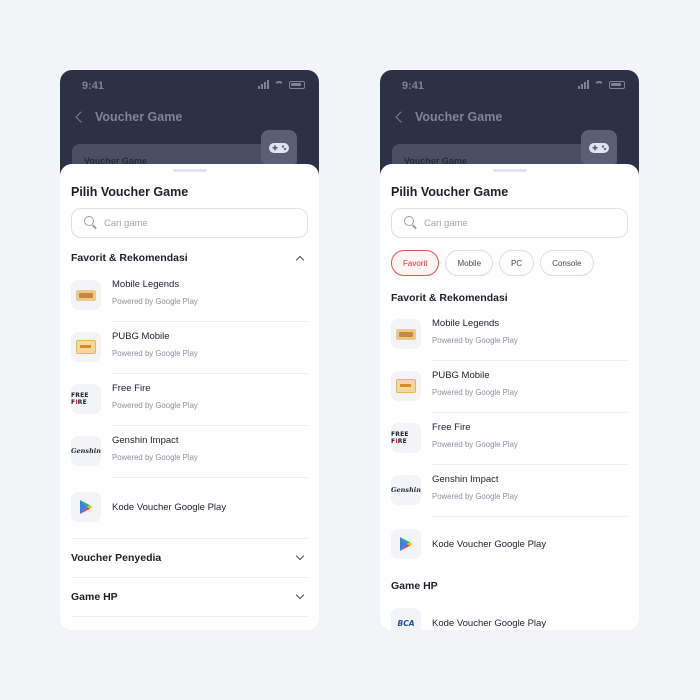  Describe the element at coordinates (415, 263) in the screenshot. I see `filter-chip-favorit: Favorit` at that location.